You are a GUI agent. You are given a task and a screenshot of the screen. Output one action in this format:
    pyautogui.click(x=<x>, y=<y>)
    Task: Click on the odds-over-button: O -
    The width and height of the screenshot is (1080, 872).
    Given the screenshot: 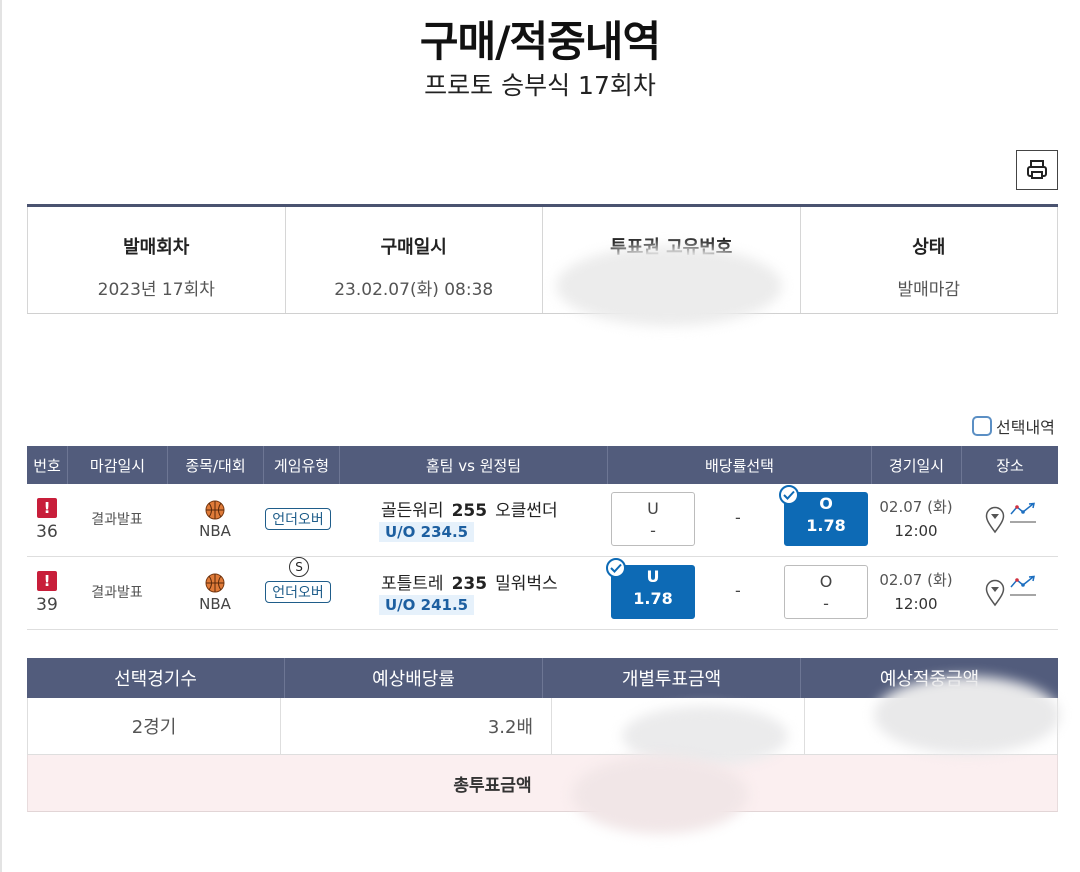 What is the action you would take?
    pyautogui.click(x=826, y=592)
    